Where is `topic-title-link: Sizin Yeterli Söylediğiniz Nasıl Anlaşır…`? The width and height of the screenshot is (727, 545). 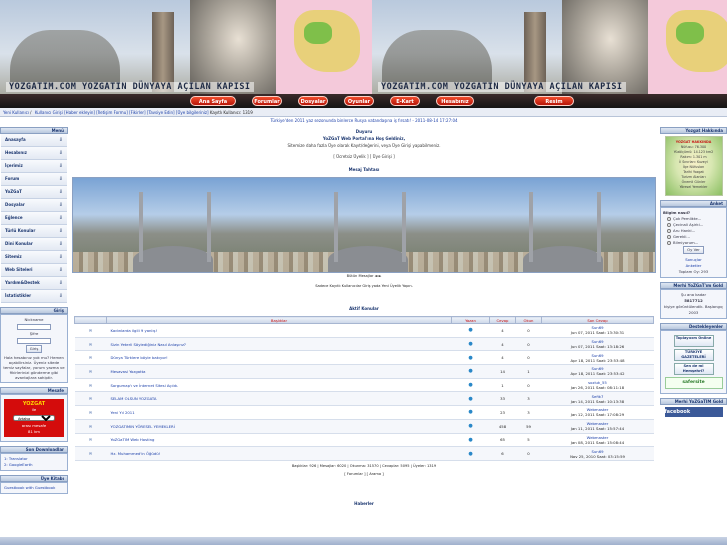
topic-title-link: Sizin Yeterli Söylediğiniz Nasıl Anlaşır… is located at coordinates (148, 344).